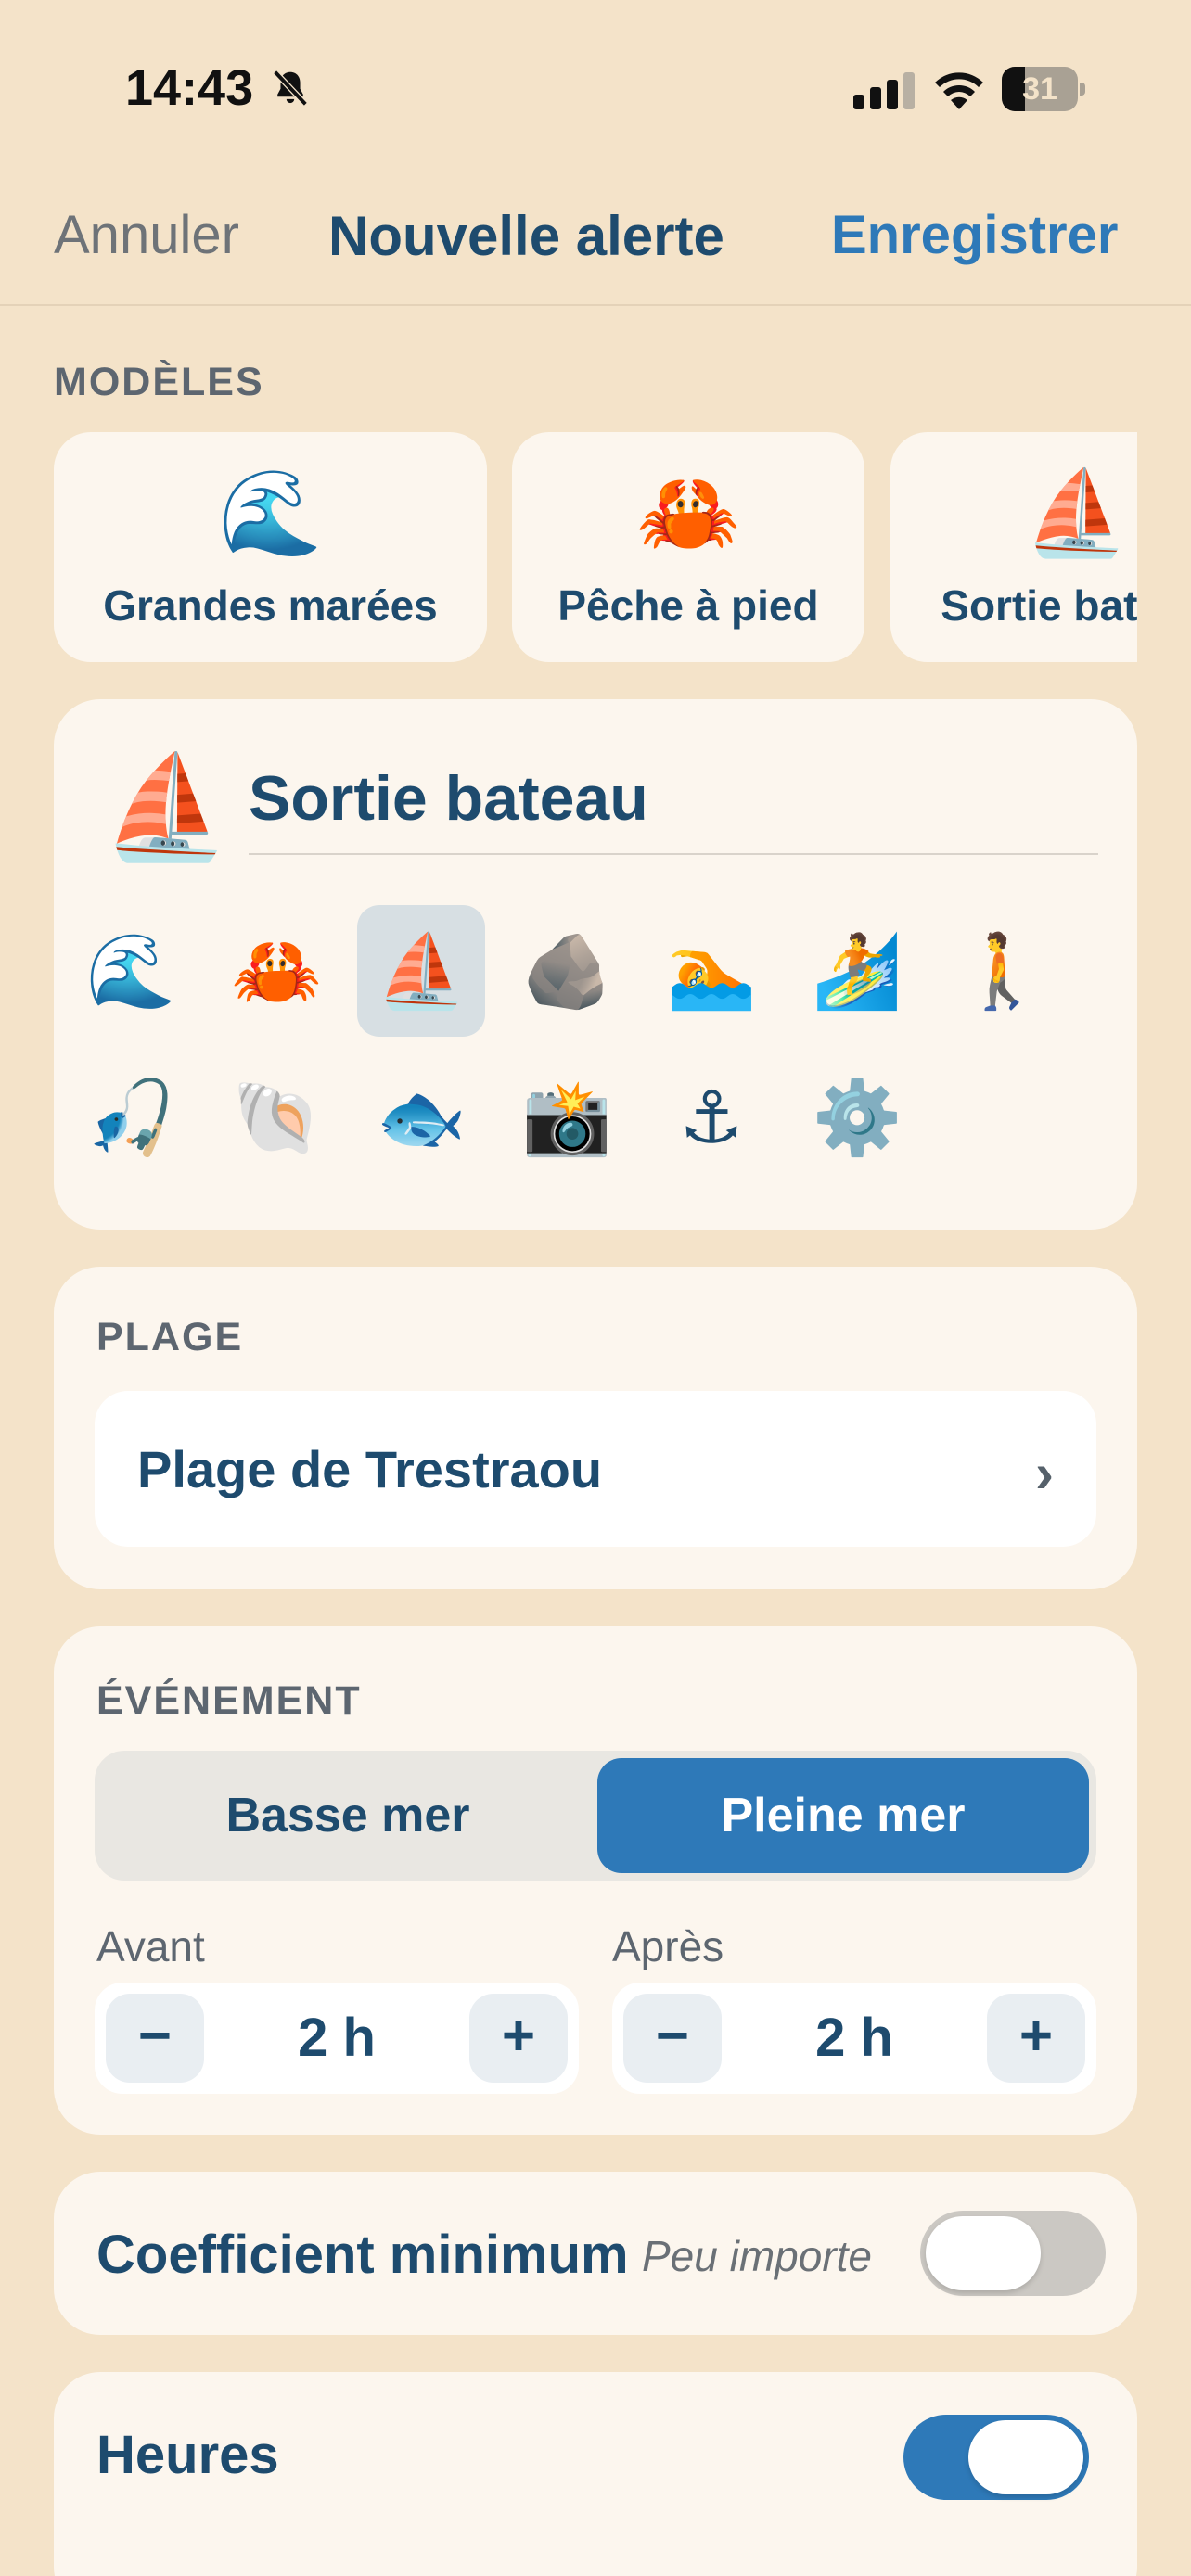  I want to click on save-button: Enregistrer, so click(974, 235).